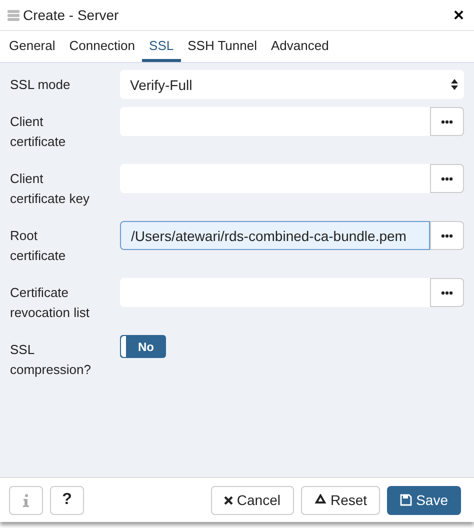 This screenshot has height=528, width=474. Describe the element at coordinates (41, 85) in the screenshot. I see `field-label: SSL mode` at that location.